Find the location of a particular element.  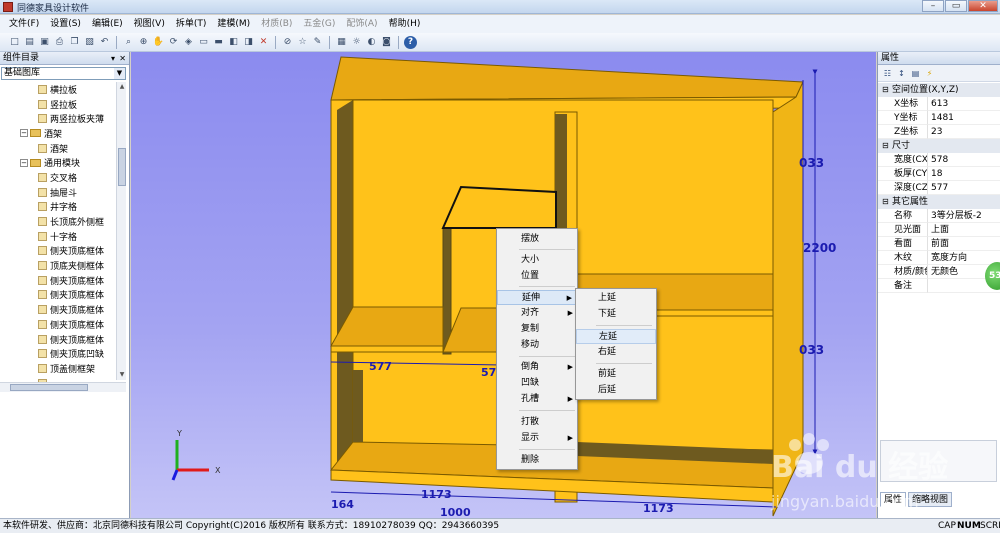

camera-icon: ◙ is located at coordinates (386, 42).